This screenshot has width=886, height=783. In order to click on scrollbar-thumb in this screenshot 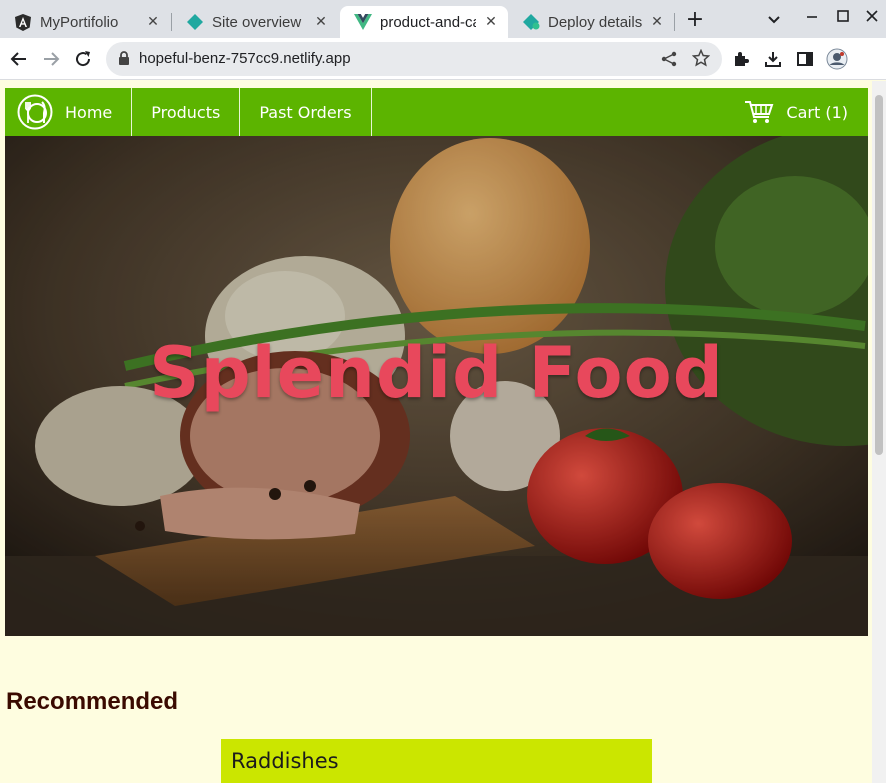, I will do `click(879, 275)`.